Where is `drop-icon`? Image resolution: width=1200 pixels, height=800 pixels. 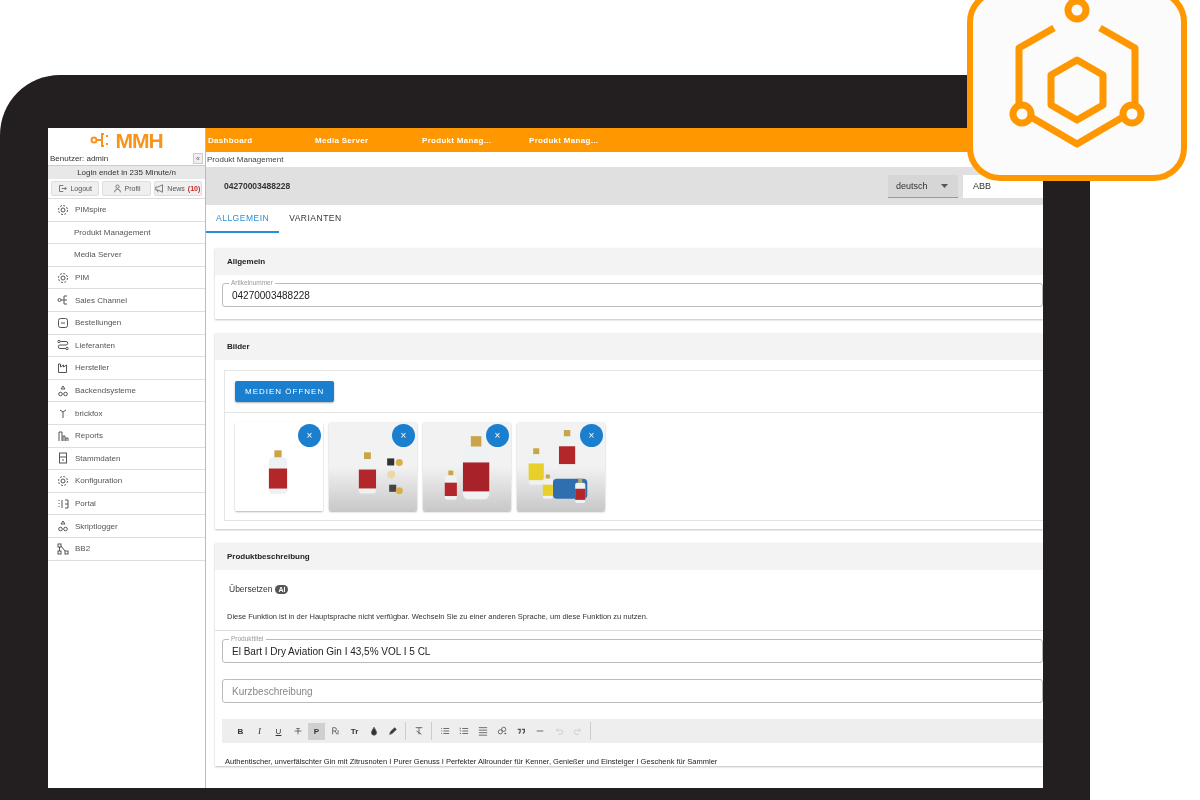 drop-icon is located at coordinates (373, 731).